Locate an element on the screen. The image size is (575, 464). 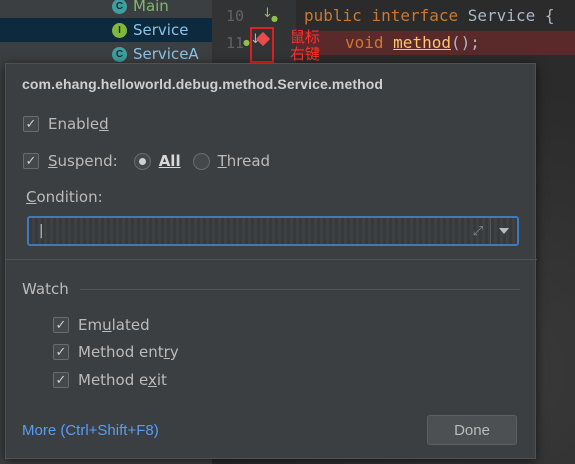
label-post: y is located at coordinates (174, 352).